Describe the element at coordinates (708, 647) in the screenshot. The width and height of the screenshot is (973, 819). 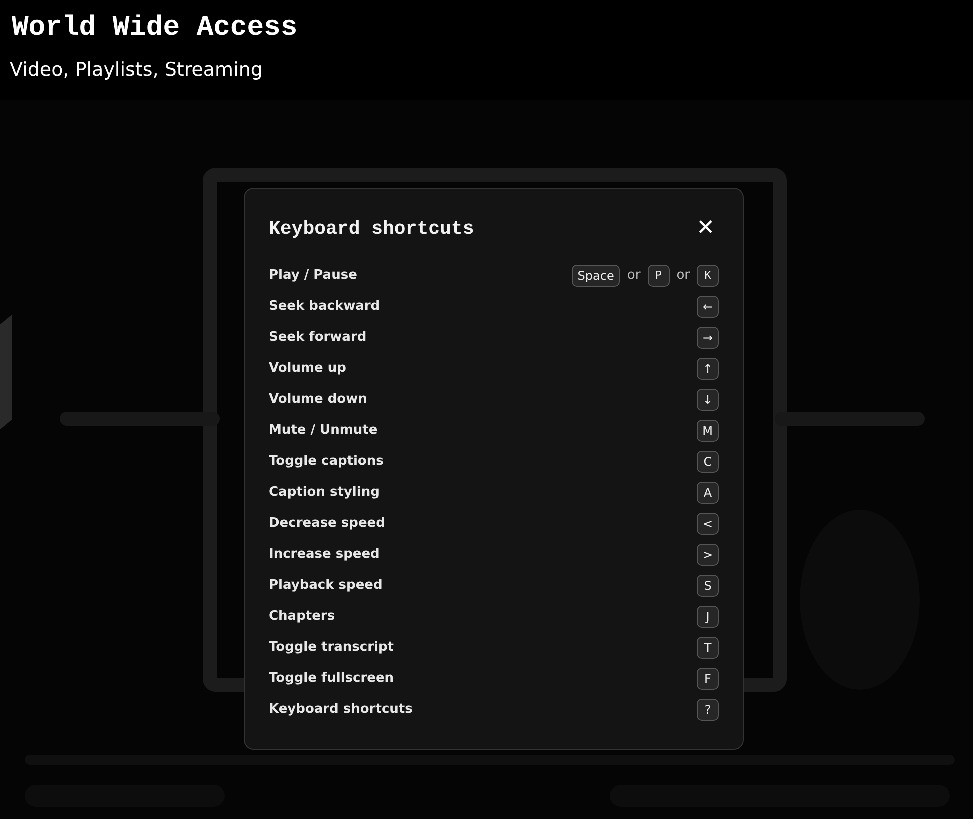
I see `key-cap: T` at that location.